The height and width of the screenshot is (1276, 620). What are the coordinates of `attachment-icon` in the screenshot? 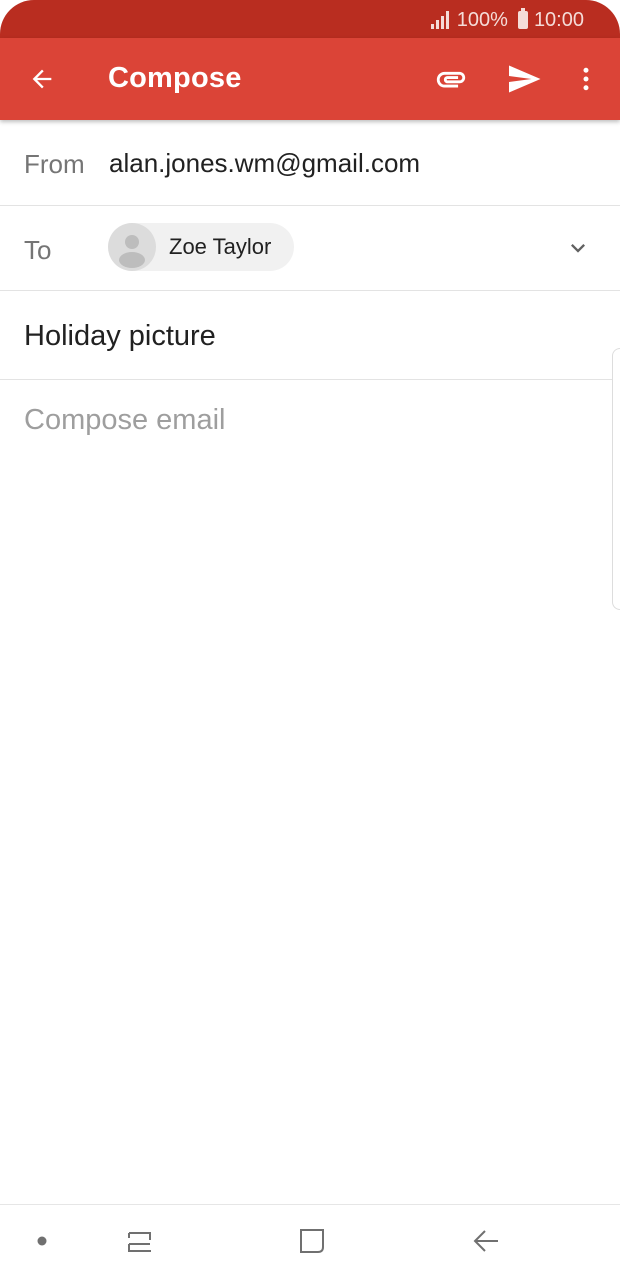 It's located at (451, 79).